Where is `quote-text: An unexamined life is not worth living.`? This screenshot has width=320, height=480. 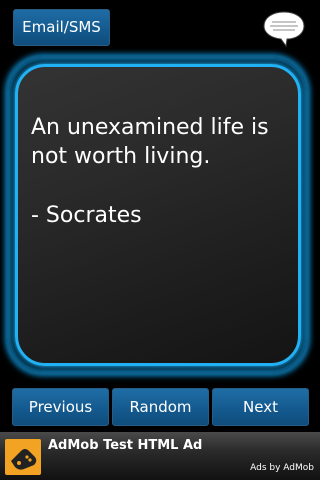 quote-text: An unexamined life is not worth living. is located at coordinates (150, 142).